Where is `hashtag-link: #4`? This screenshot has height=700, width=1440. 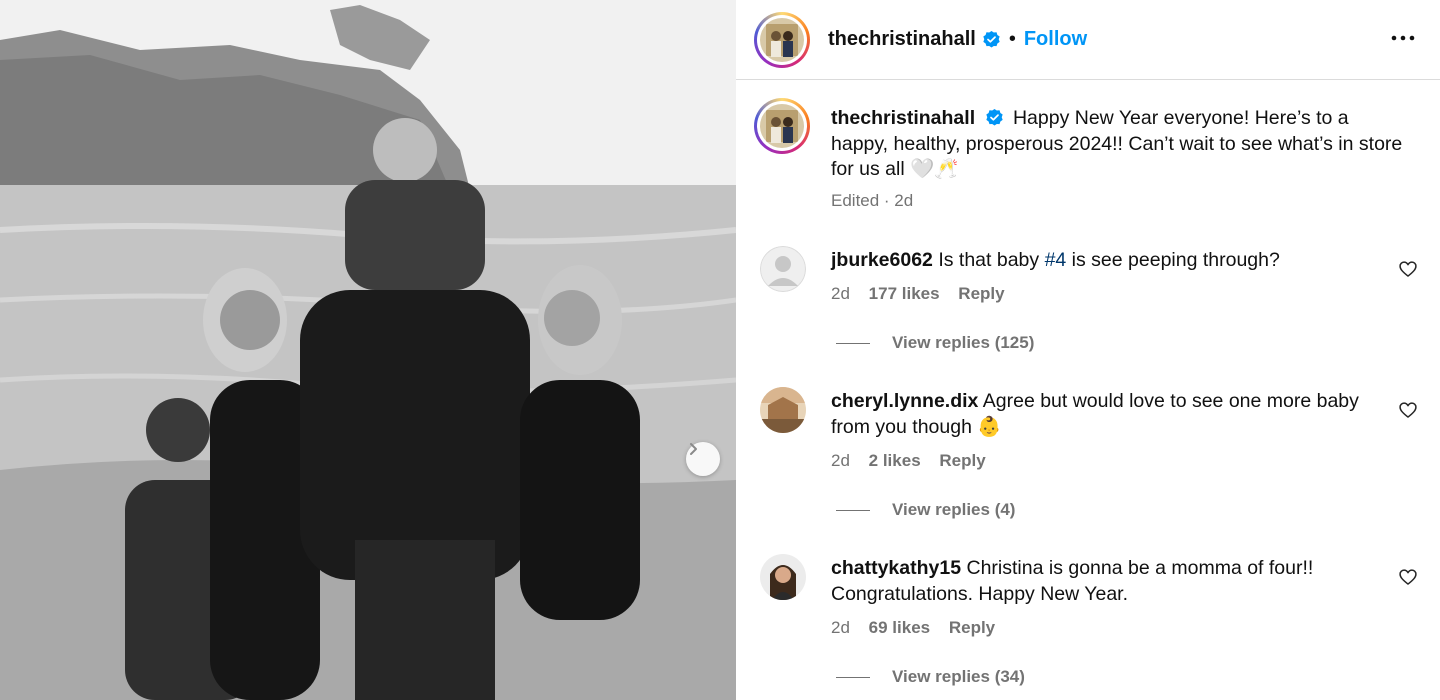 hashtag-link: #4 is located at coordinates (1056, 260).